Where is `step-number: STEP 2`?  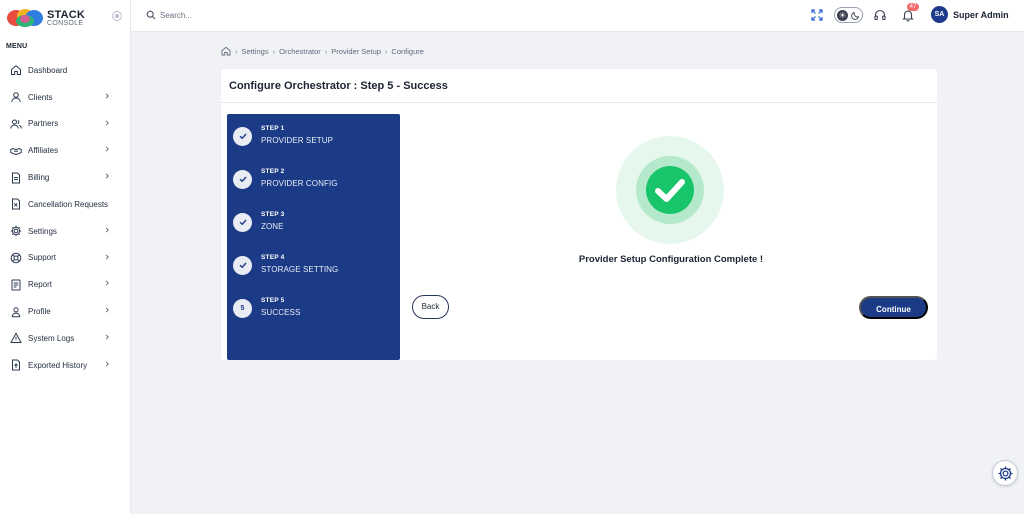 step-number: STEP 2 is located at coordinates (273, 171).